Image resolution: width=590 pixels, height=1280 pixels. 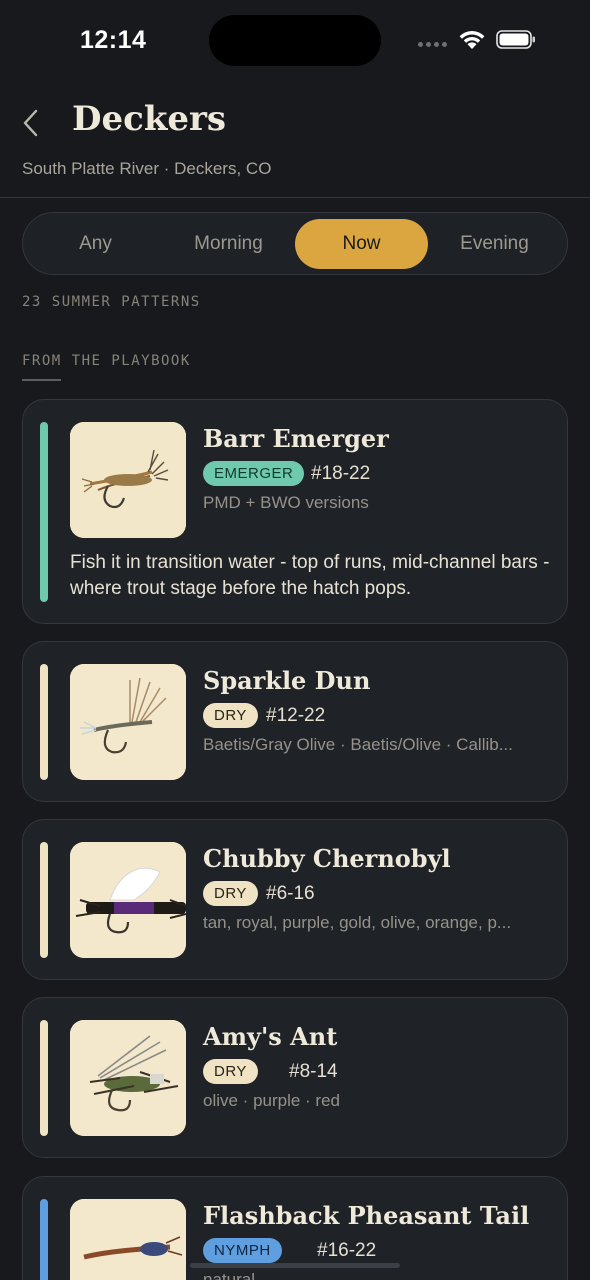 What do you see at coordinates (113, 40) in the screenshot?
I see `status-time: 12:14` at bounding box center [113, 40].